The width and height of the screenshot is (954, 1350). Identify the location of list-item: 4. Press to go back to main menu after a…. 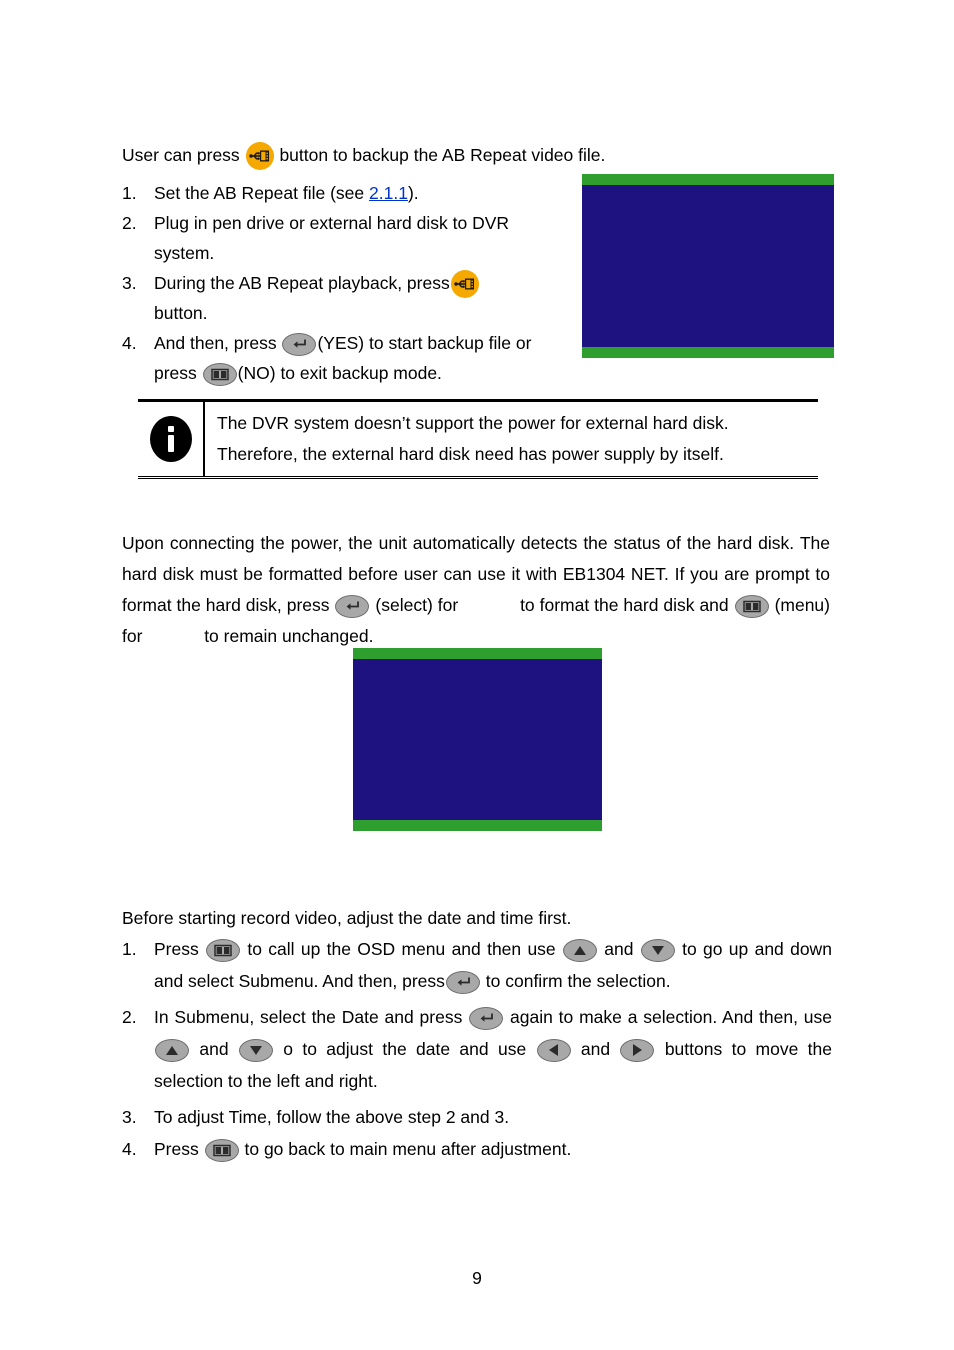
(477, 1149).